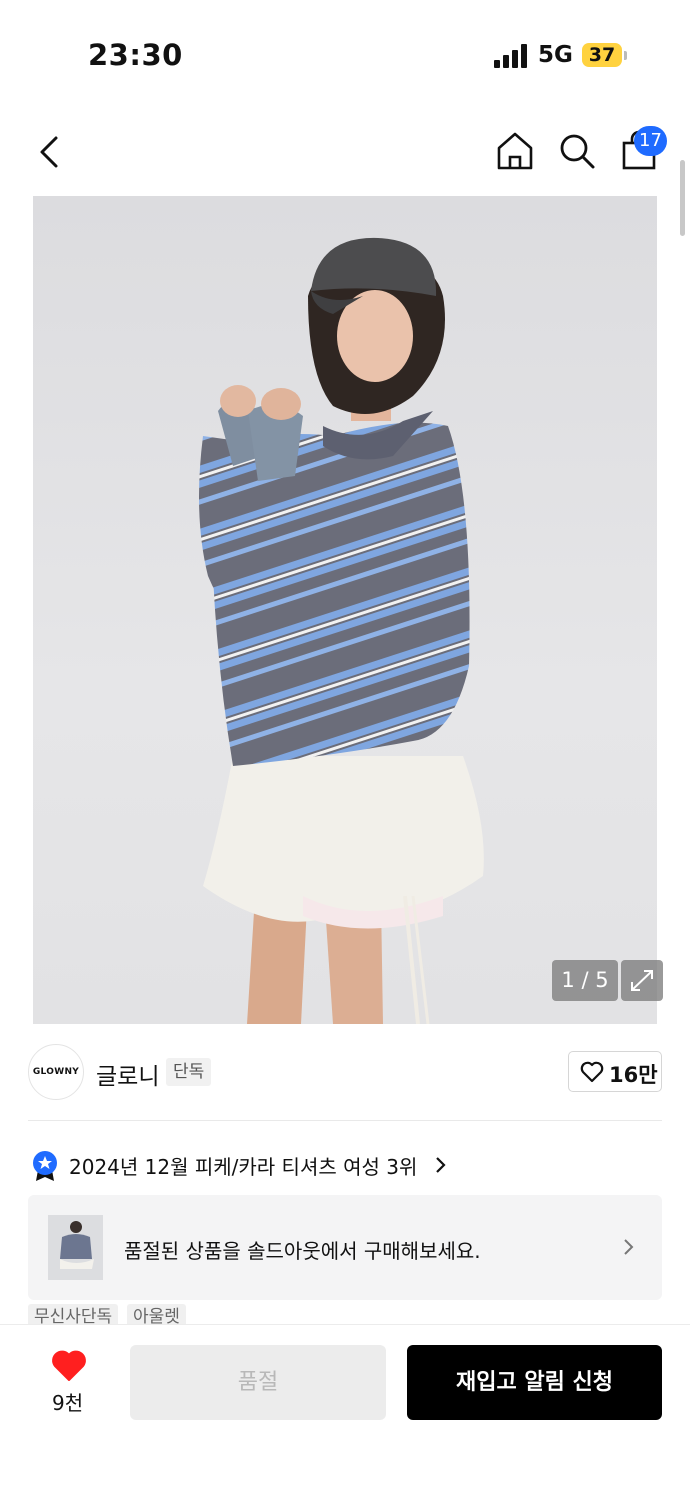  I want to click on battery-tip, so click(625, 55).